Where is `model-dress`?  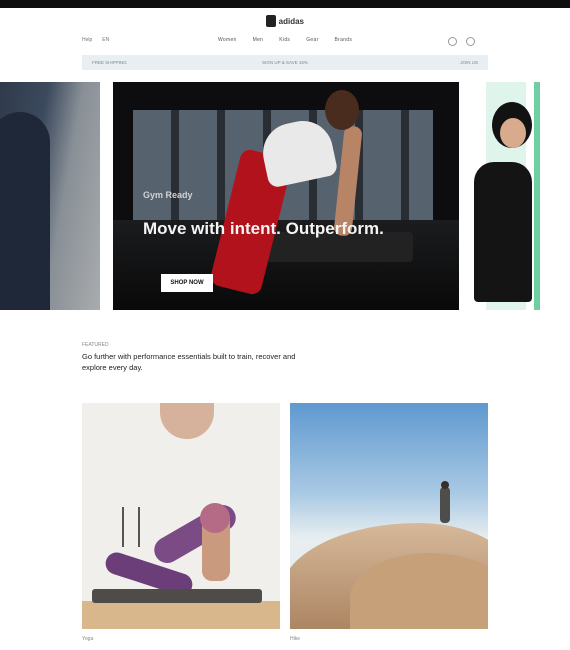
model-dress is located at coordinates (503, 232).